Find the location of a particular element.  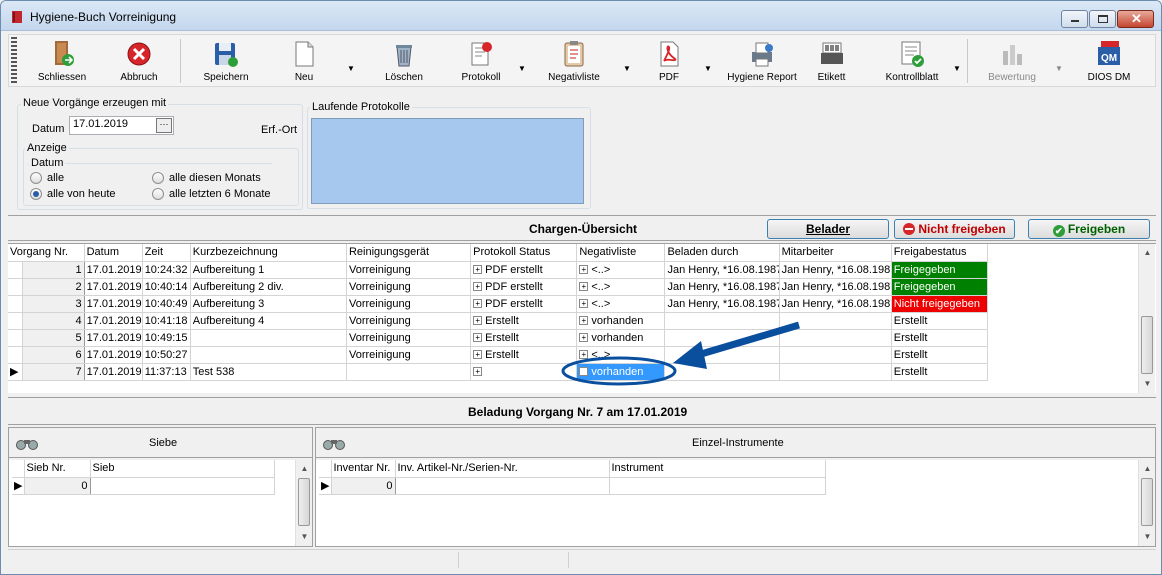

col-instrument: Instrument is located at coordinates (717, 469).